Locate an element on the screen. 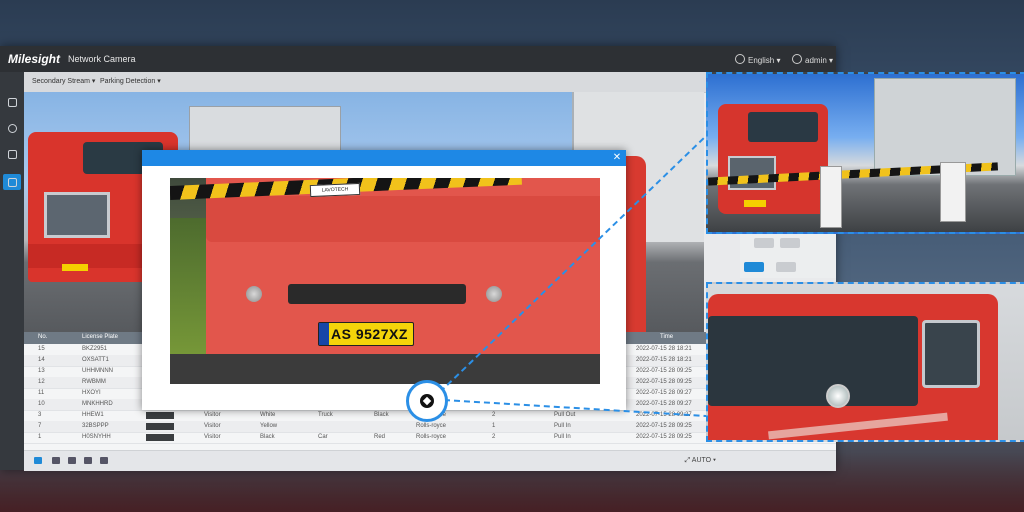  license-plate: AS 9527XZ is located at coordinates (366, 334).